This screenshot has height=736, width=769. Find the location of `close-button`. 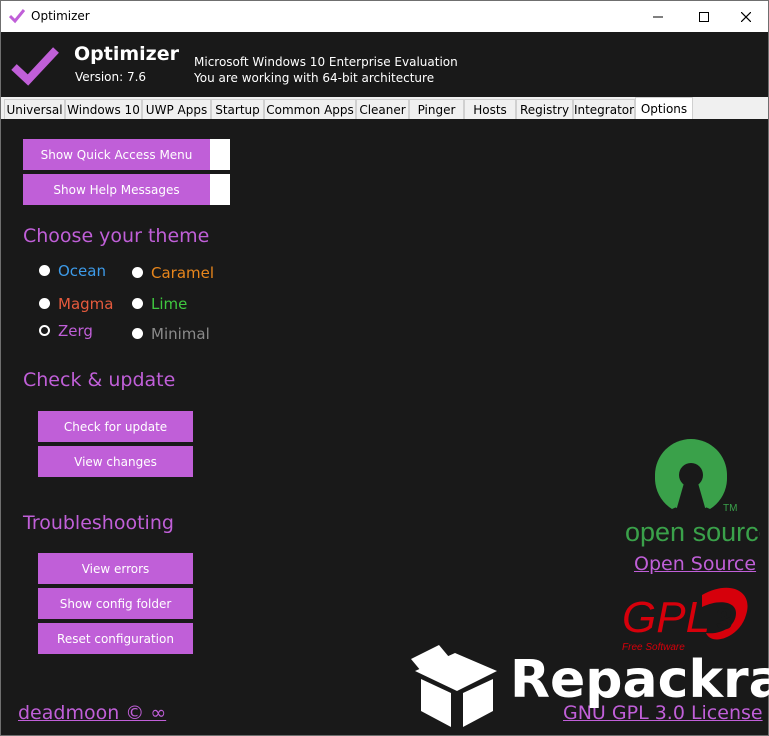

close-button is located at coordinates (746, 16).